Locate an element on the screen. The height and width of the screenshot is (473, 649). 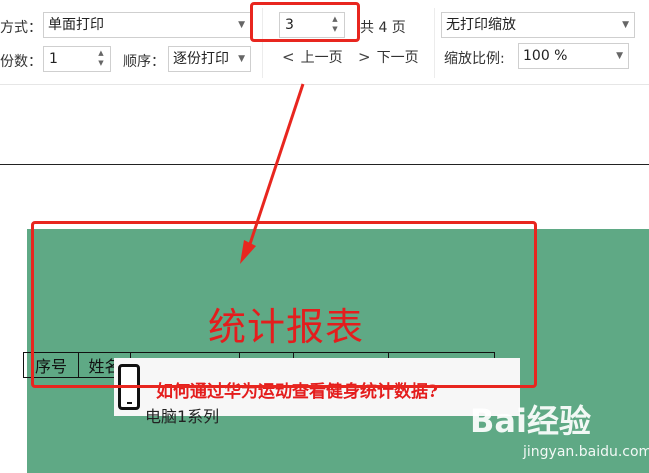
watermark-brand: Bai经验 is located at coordinates (530, 421).